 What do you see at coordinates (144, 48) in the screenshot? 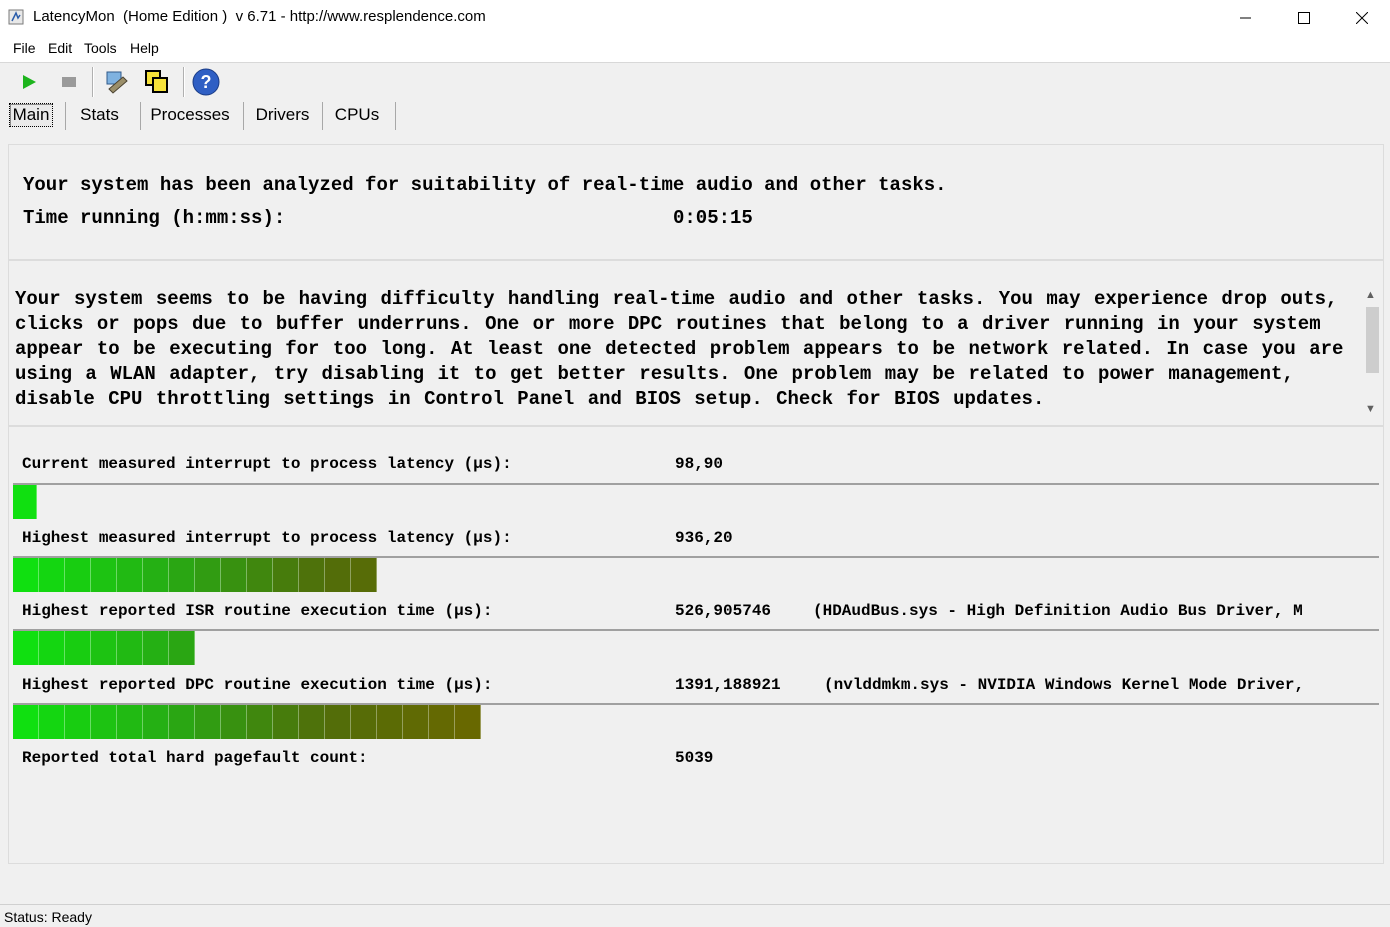
I see `menu-help: Help` at bounding box center [144, 48].